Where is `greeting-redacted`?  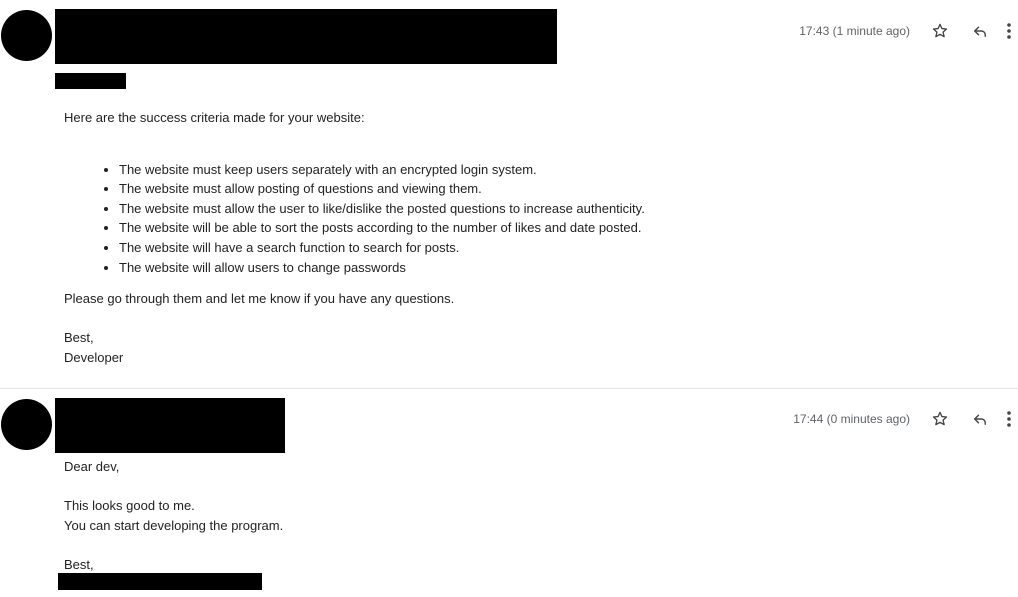
greeting-redacted is located at coordinates (90, 81).